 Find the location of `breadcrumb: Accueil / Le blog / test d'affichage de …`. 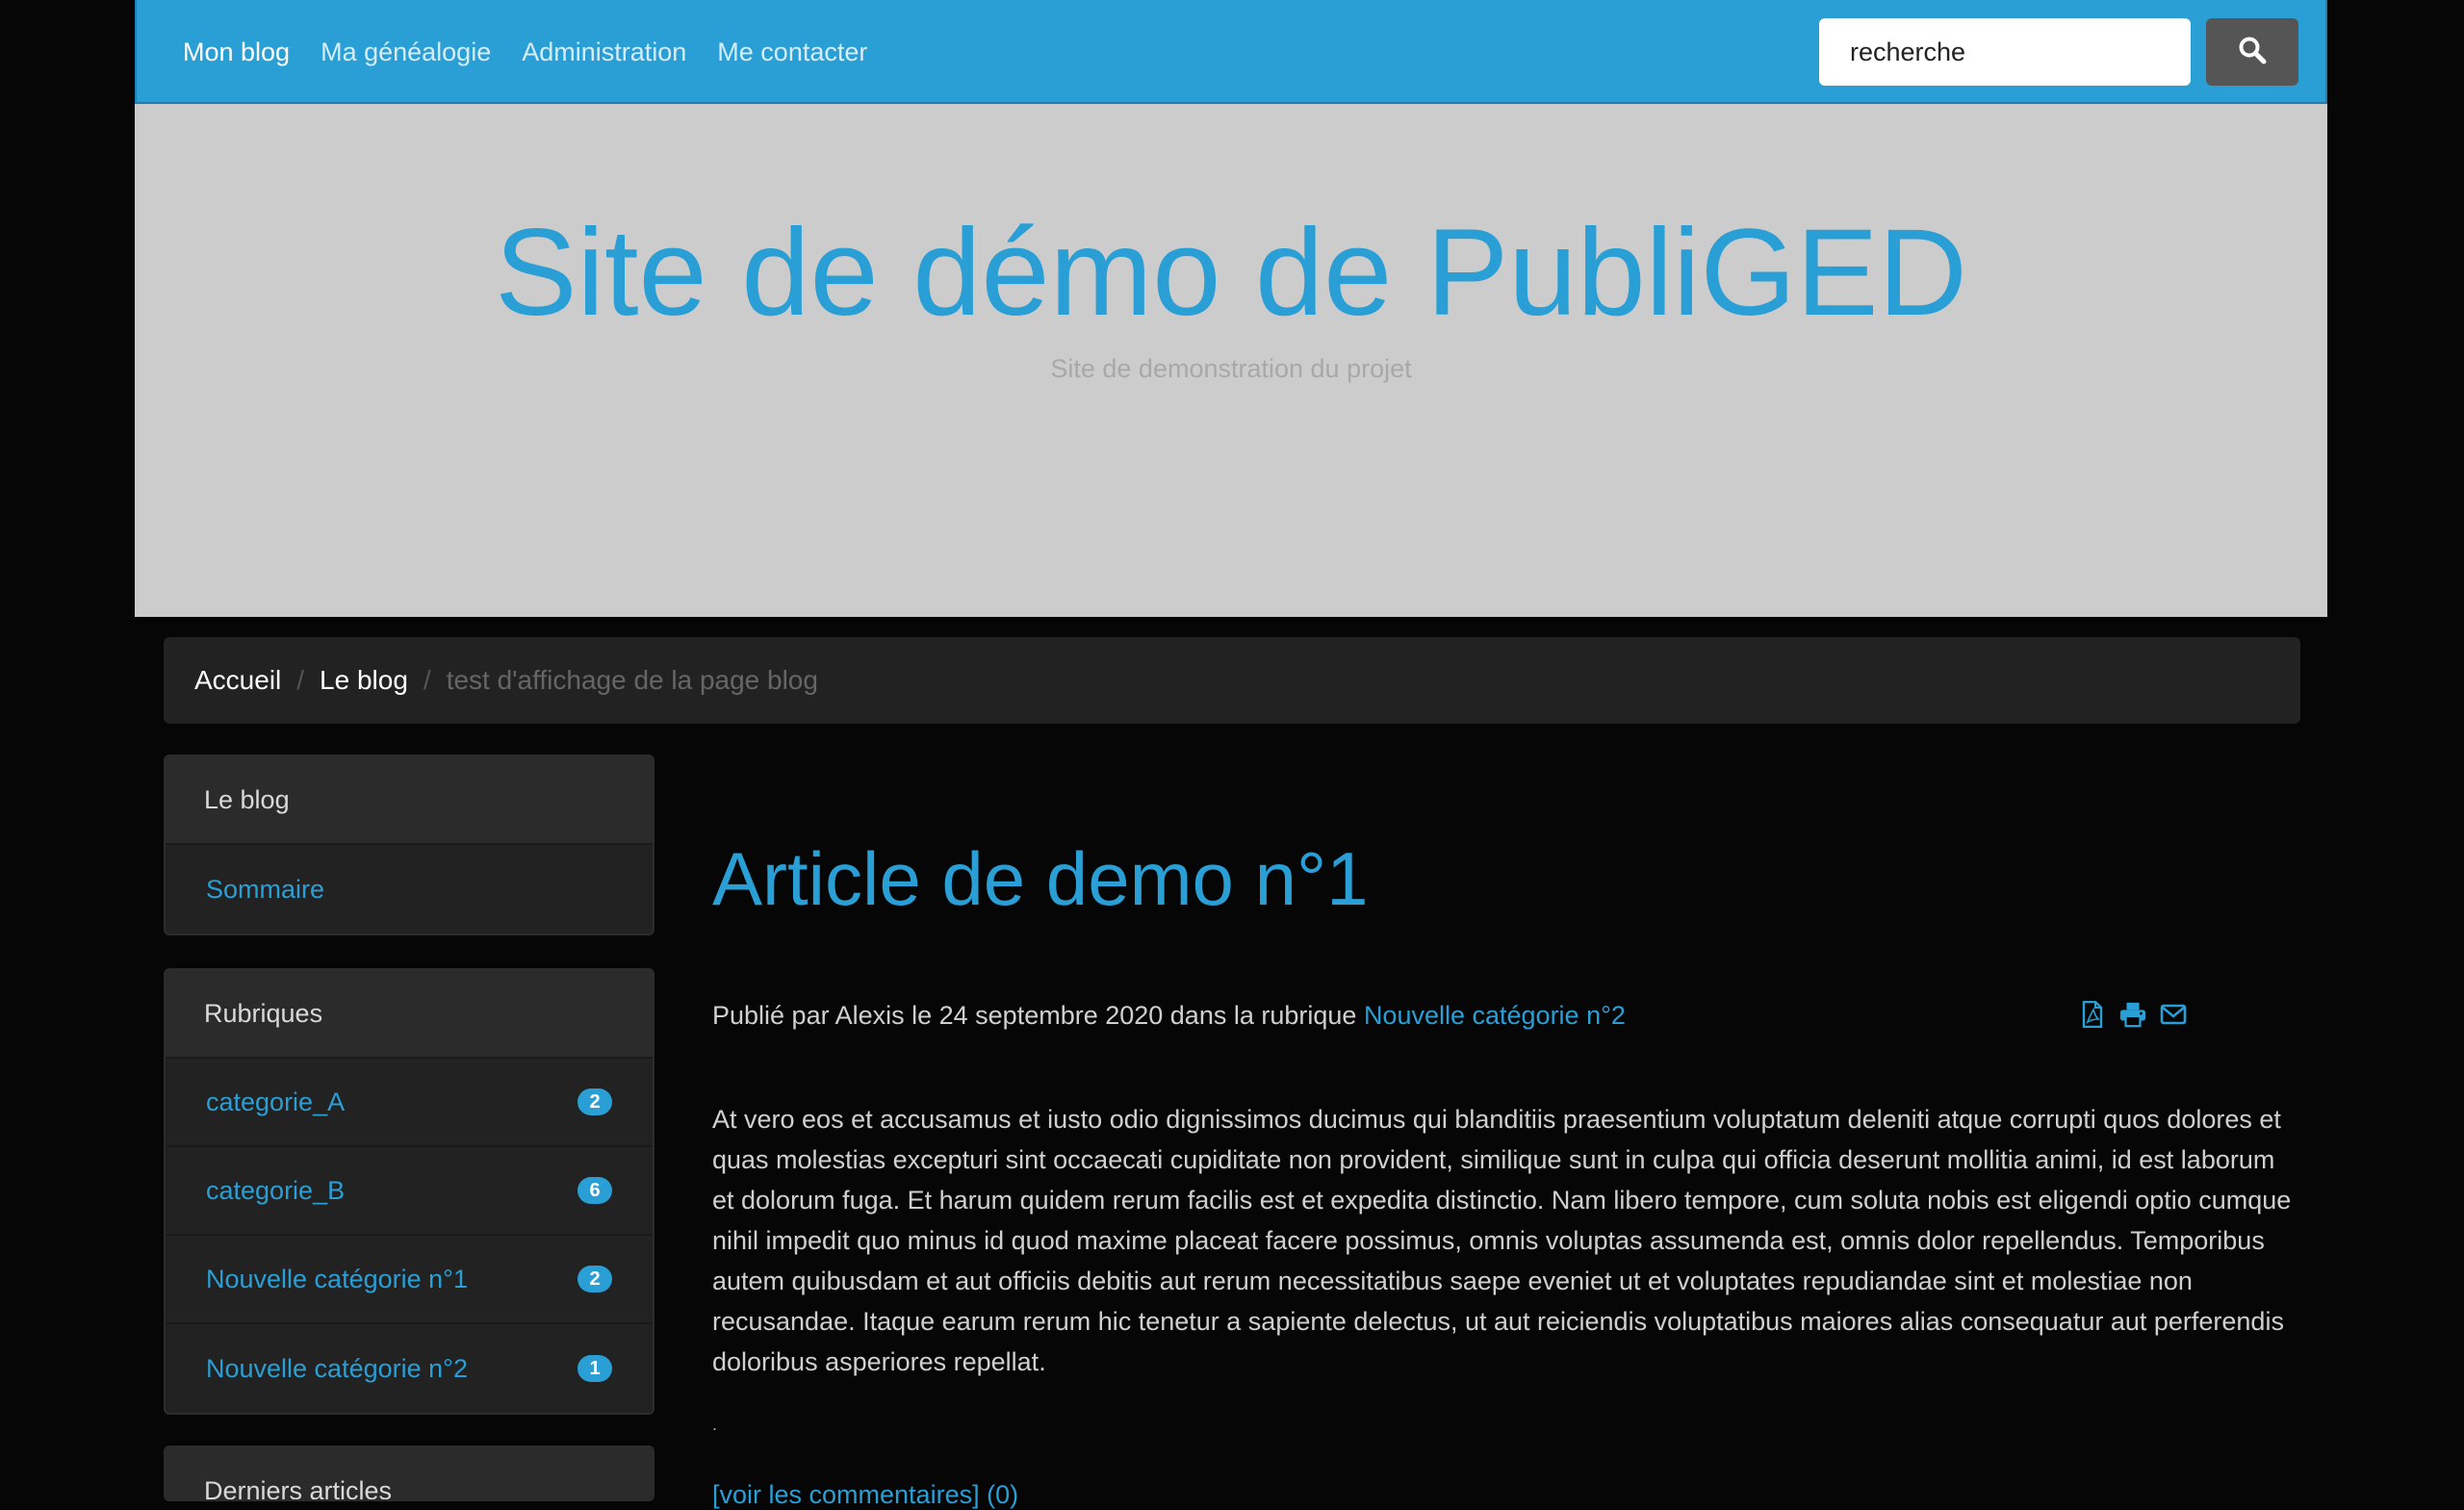

breadcrumb: Accueil / Le blog / test d'affichage de … is located at coordinates (1232, 680).